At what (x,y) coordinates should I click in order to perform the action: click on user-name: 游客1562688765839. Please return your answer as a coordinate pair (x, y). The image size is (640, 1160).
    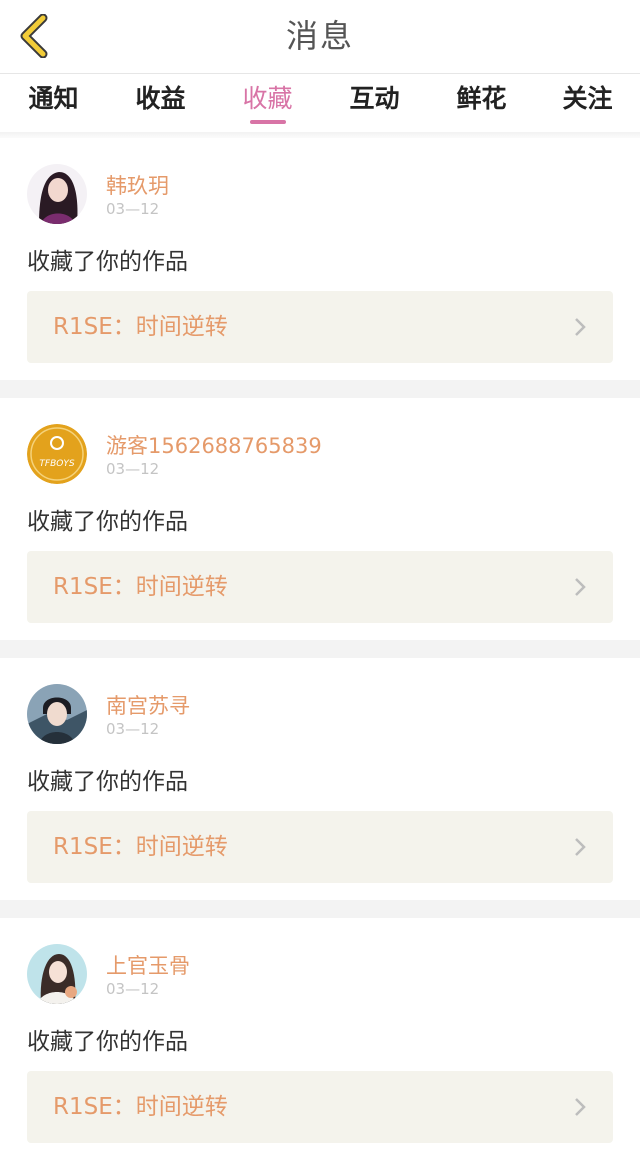
    Looking at the image, I should click on (214, 445).